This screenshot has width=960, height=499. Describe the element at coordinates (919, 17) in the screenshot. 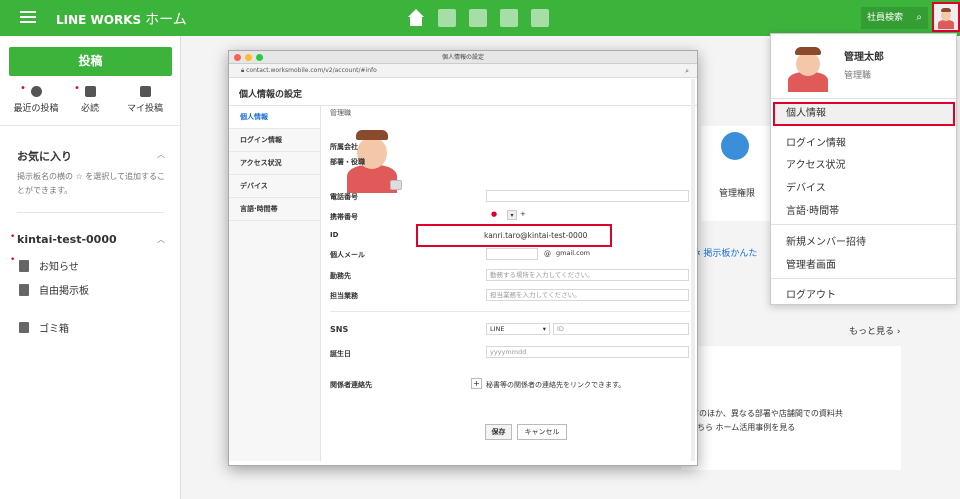

I see `search-icon: ⌕` at that location.